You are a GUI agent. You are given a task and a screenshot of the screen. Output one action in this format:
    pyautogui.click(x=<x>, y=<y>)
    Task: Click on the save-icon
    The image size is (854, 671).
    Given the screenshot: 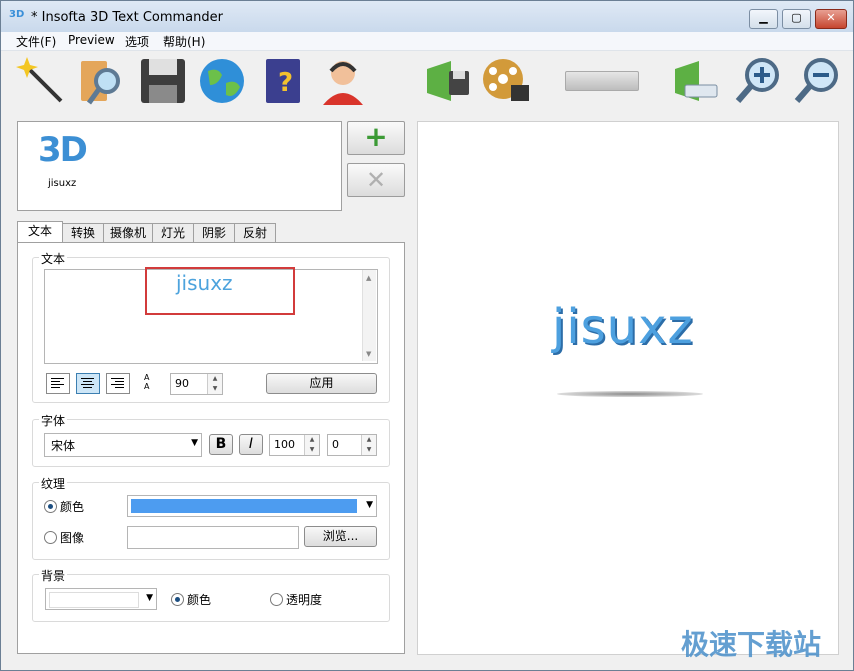 What is the action you would take?
    pyautogui.click(x=163, y=81)
    